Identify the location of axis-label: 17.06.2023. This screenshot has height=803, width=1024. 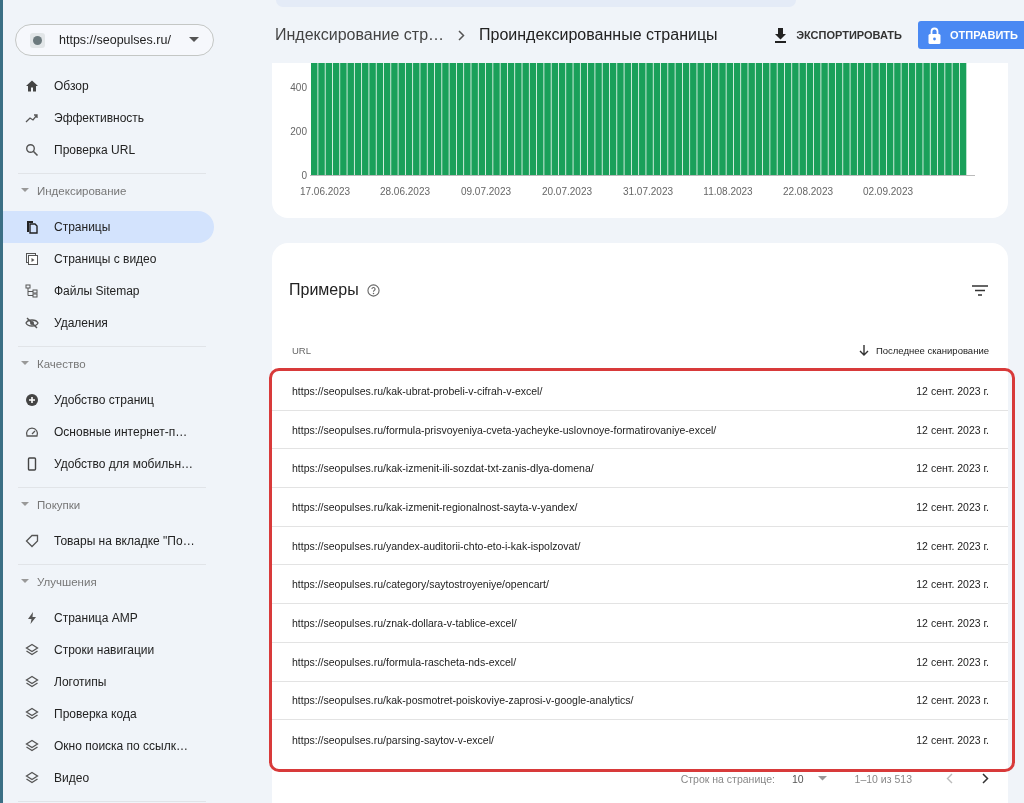
(325, 191).